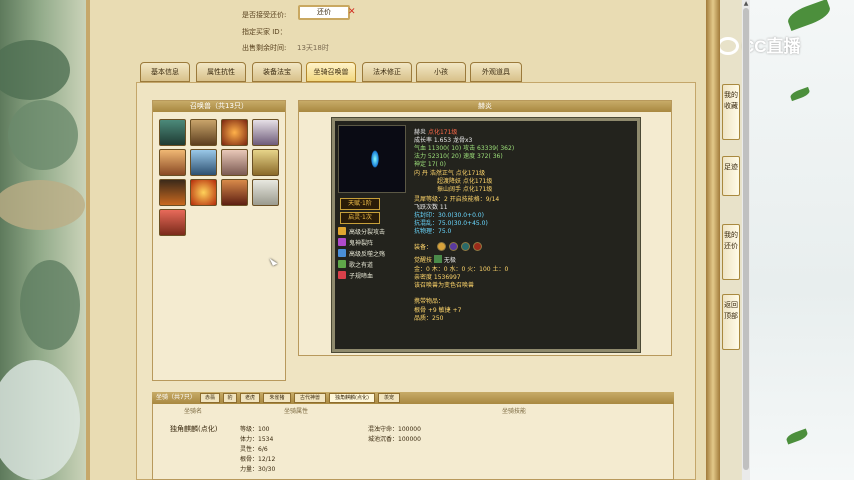 This screenshot has width=854, height=480. What do you see at coordinates (277, 398) in the screenshot?
I see `mount-tab: 朱雀猪` at bounding box center [277, 398].